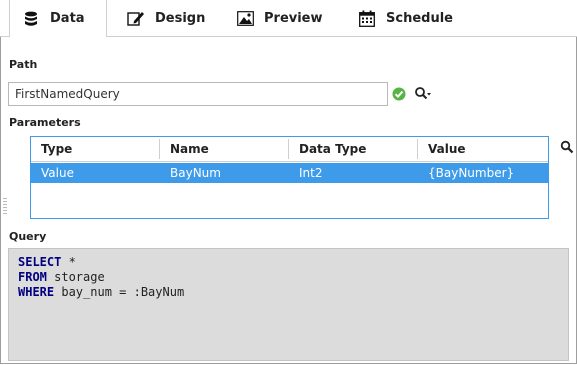 This screenshot has width=577, height=365. What do you see at coordinates (483, 173) in the screenshot?
I see `cell-value: {BayNumber}` at bounding box center [483, 173].